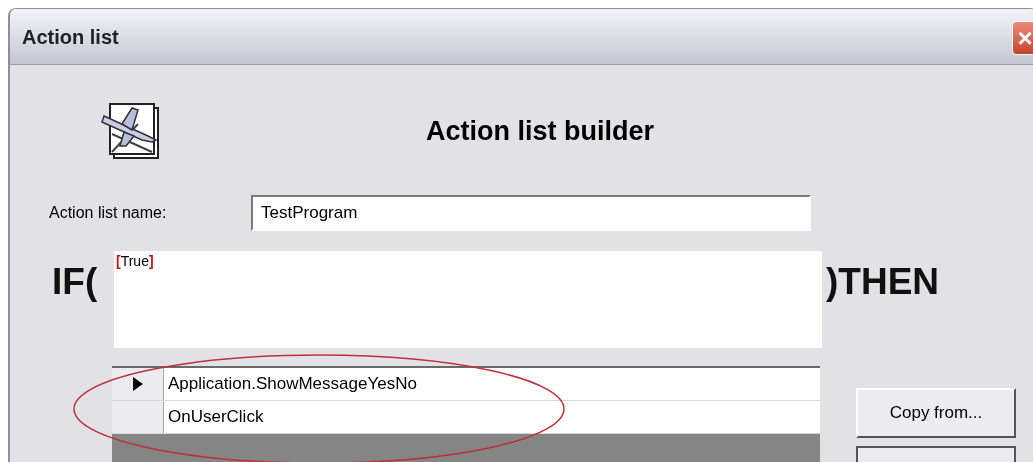  Describe the element at coordinates (540, 131) in the screenshot. I see `dialog-heading: Action list builder` at that location.